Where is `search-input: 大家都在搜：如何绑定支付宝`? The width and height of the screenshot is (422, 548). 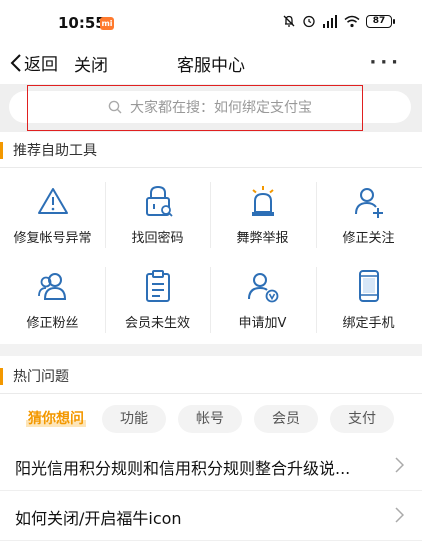
search-input: 大家都在搜：如何绑定支付宝 is located at coordinates (210, 107).